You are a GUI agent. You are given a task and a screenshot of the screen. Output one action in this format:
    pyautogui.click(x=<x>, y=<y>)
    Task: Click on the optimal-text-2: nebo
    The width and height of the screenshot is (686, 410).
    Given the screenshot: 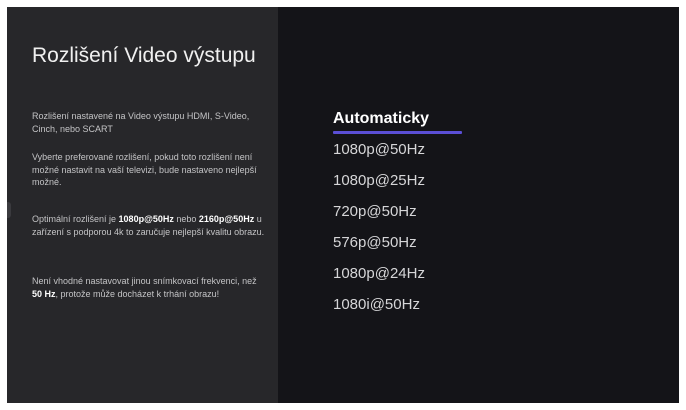 What is the action you would take?
    pyautogui.click(x=186, y=219)
    